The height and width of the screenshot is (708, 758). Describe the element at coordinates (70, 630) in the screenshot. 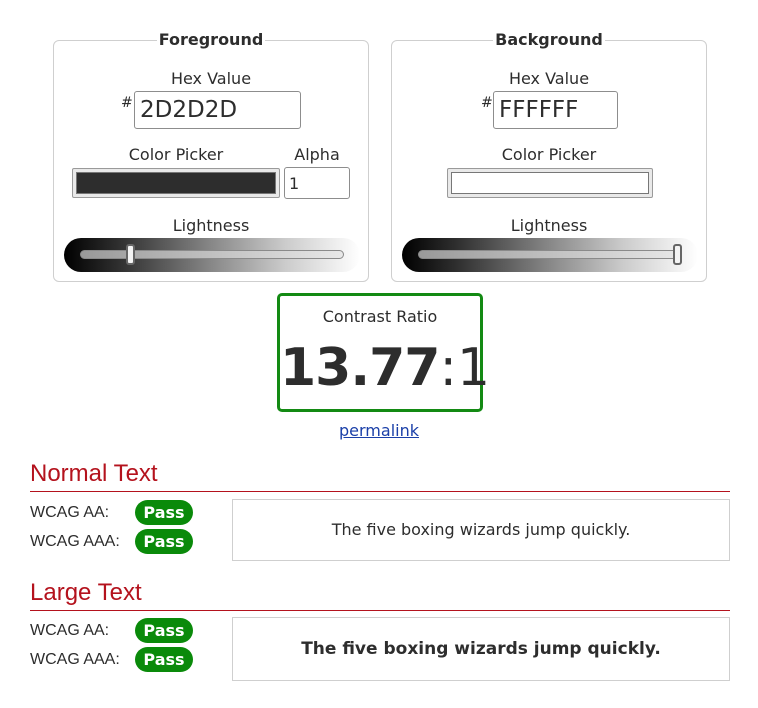

I see `large-wcag-aa-label: WCAG AA:` at that location.